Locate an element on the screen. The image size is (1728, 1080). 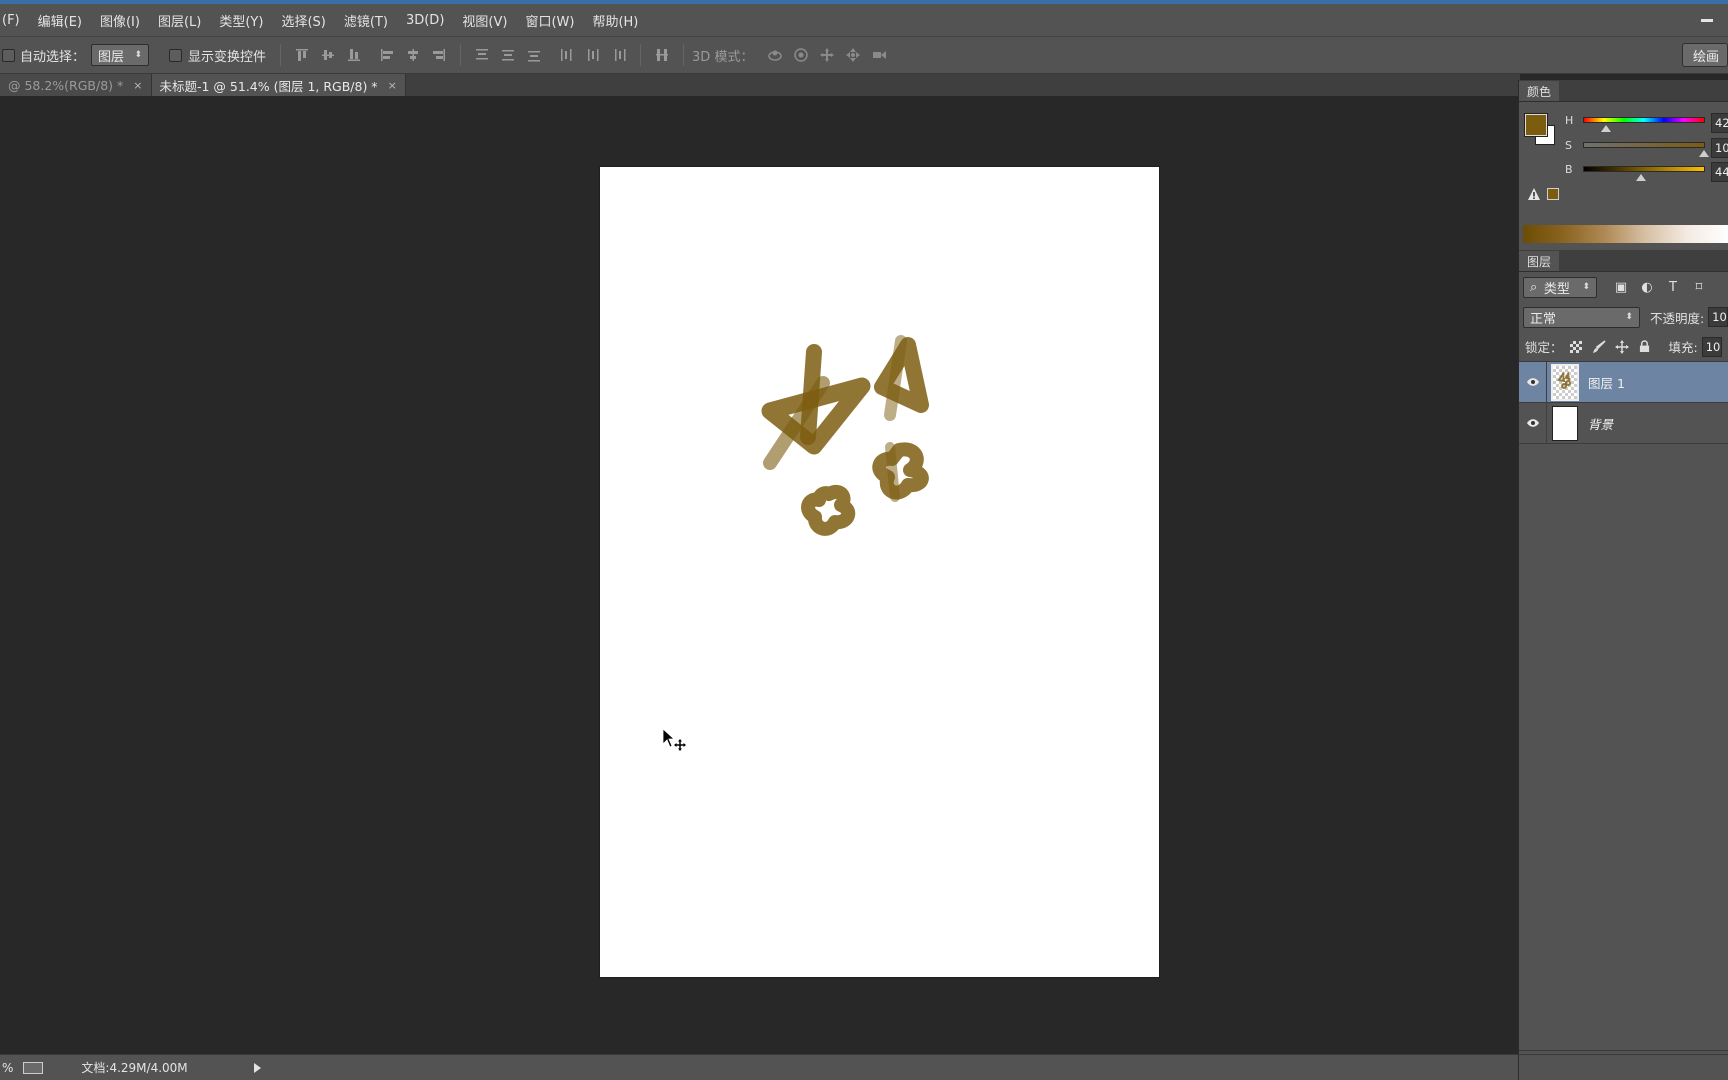
brightness-label: B is located at coordinates (1569, 169).